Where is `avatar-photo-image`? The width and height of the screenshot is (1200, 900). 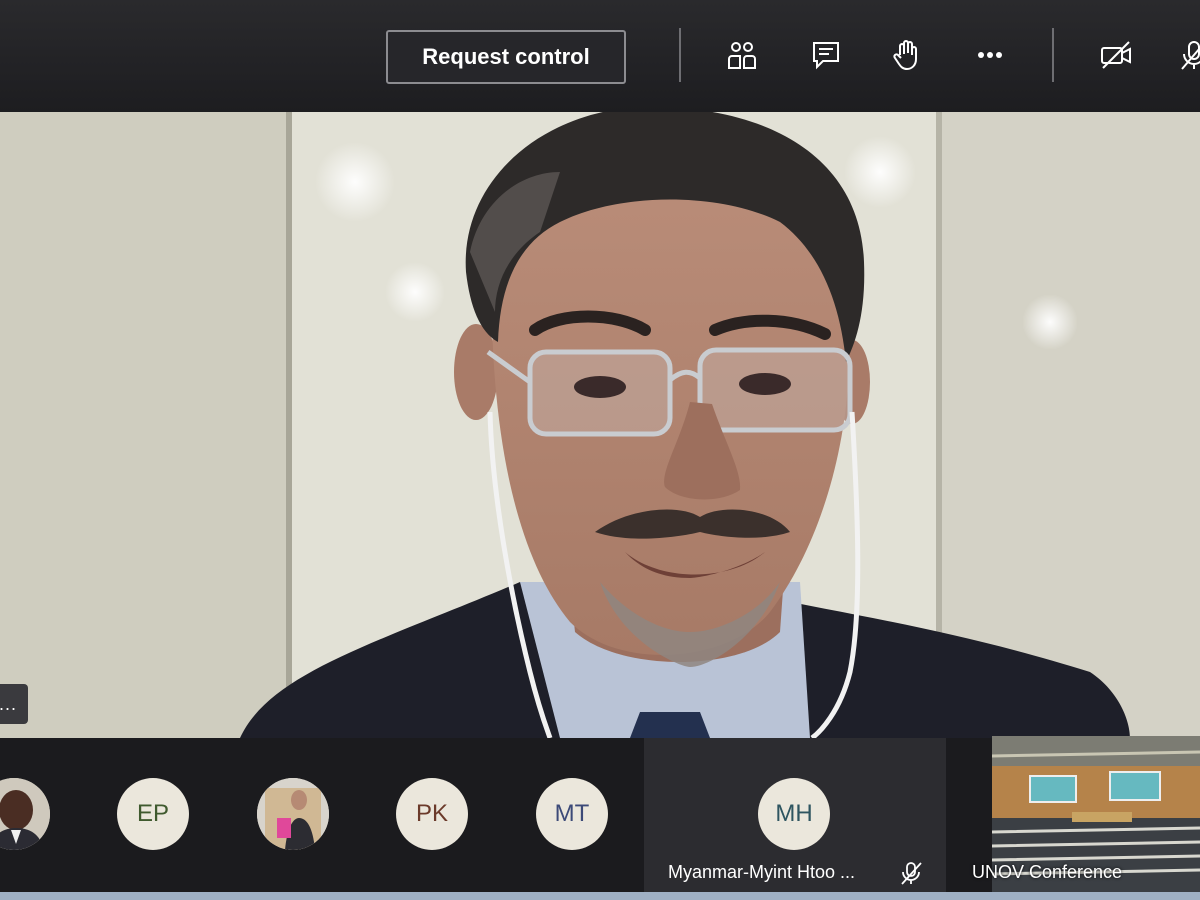
avatar-photo-image is located at coordinates (293, 814).